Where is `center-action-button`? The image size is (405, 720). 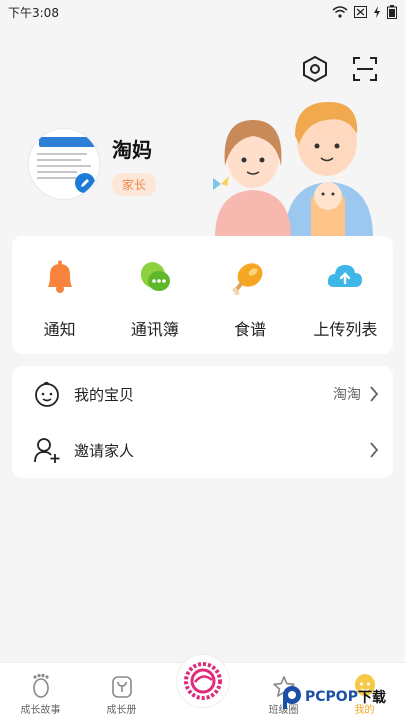
center-action-button is located at coordinates (203, 681).